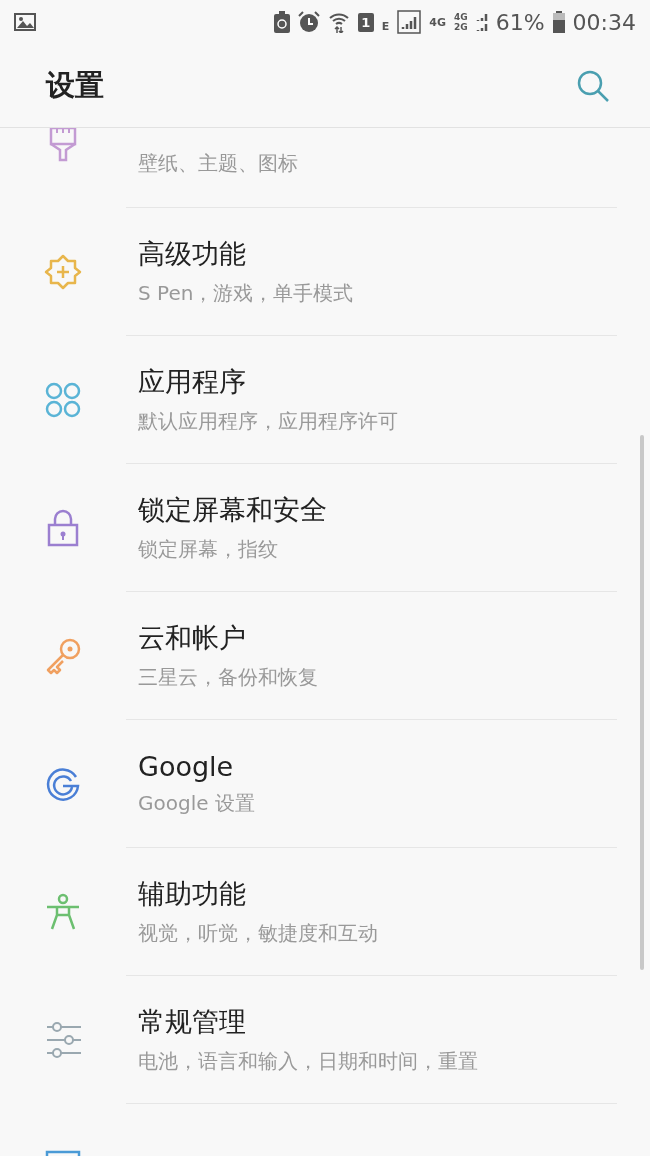 The image size is (650, 1156). I want to click on item-subtitle: 壁纸、主题、图标, so click(218, 163).